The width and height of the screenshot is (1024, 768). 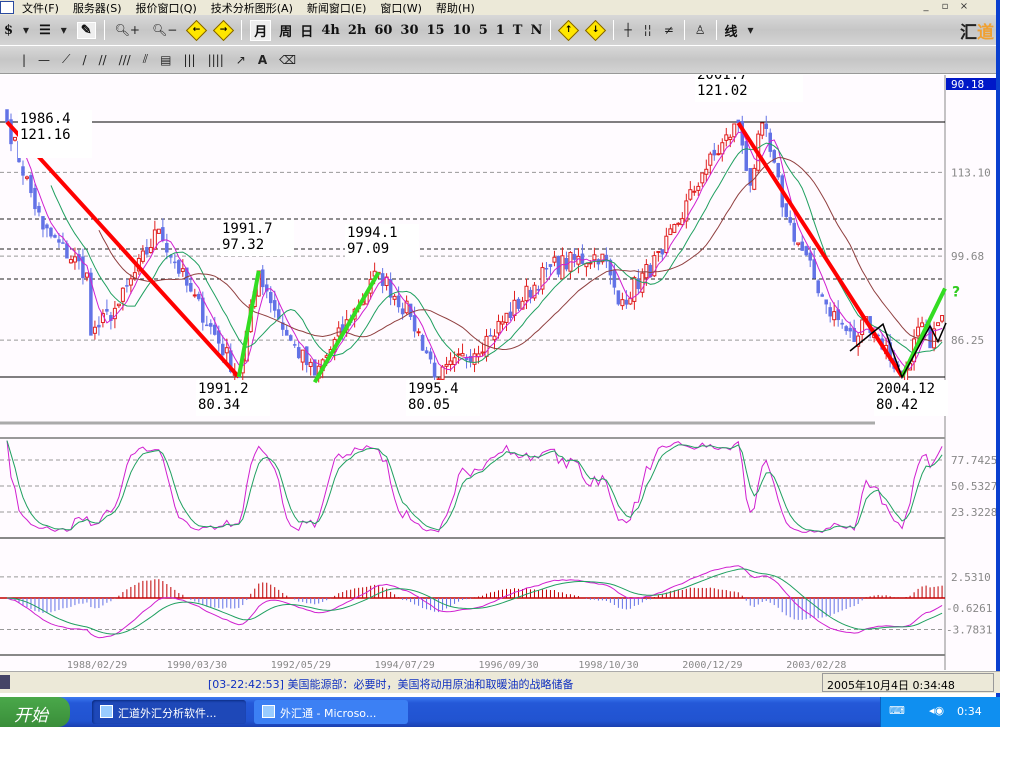 What do you see at coordinates (127, 30) in the screenshot?
I see `zoom-in-icon: 🔍︎+` at bounding box center [127, 30].